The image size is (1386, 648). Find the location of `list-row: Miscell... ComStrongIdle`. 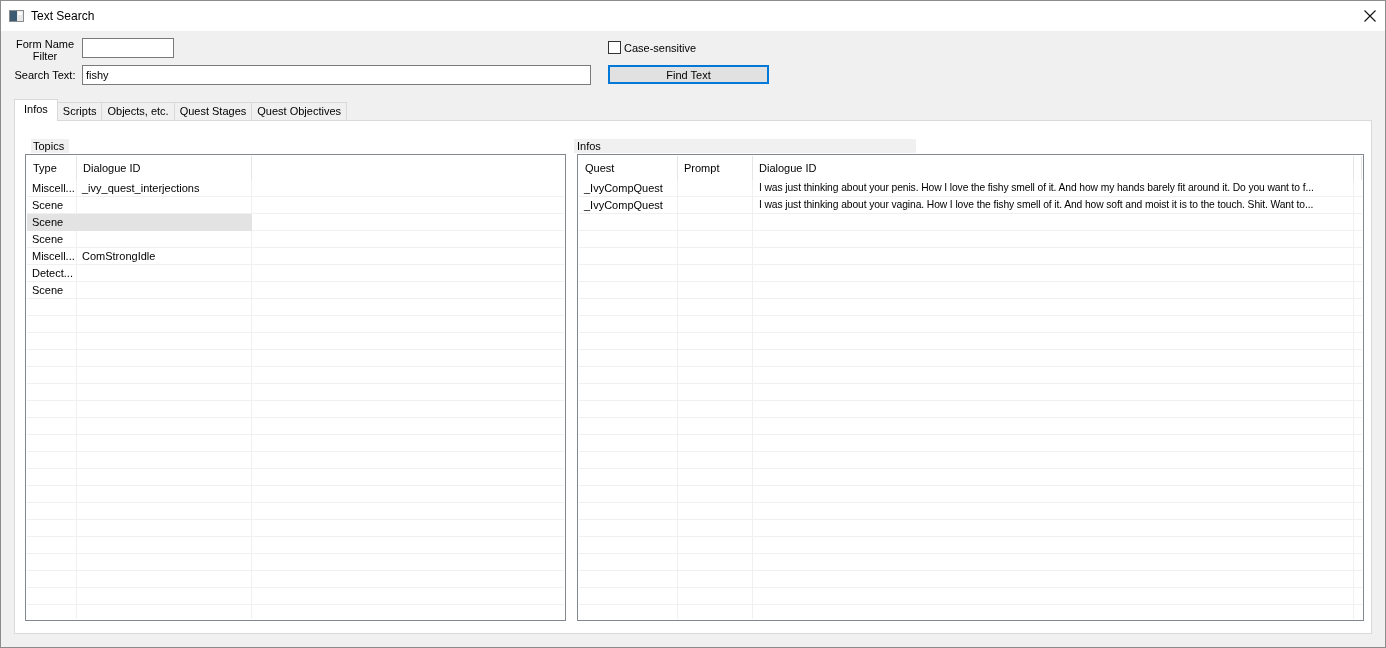

list-row: Miscell... ComStrongIdle is located at coordinates (139, 256).